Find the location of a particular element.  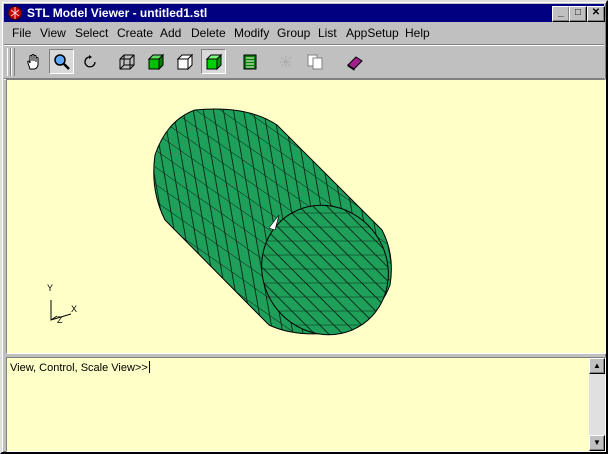

menu-add: Add is located at coordinates (170, 33).